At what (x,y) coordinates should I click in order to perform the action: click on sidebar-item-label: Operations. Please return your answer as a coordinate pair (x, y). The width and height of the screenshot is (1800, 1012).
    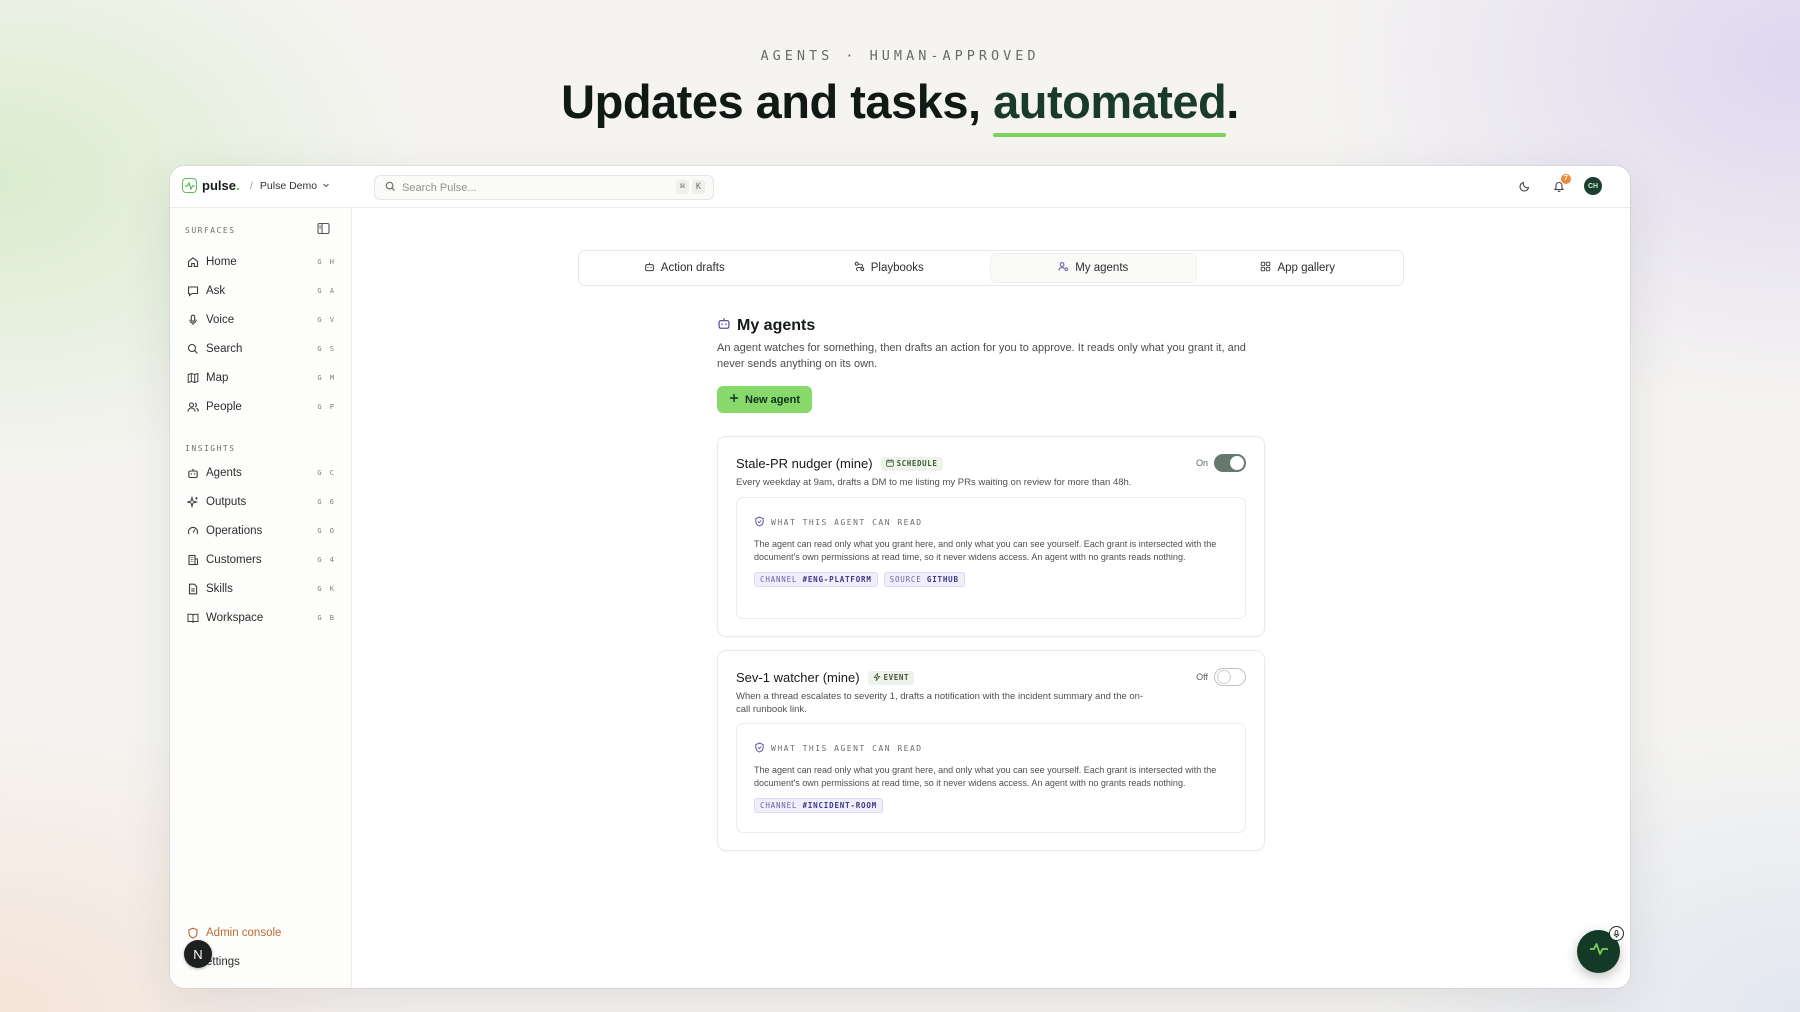
    Looking at the image, I should click on (234, 531).